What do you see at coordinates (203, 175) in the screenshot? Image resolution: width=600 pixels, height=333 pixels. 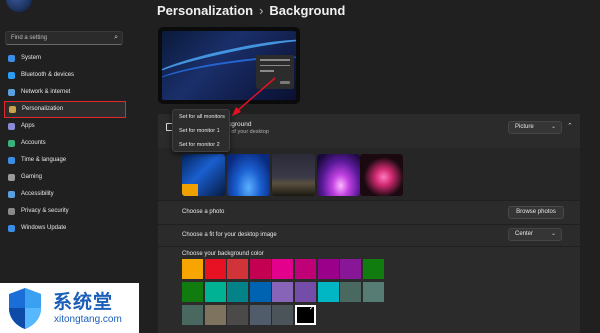 I see `recent-image-blue-wave` at bounding box center [203, 175].